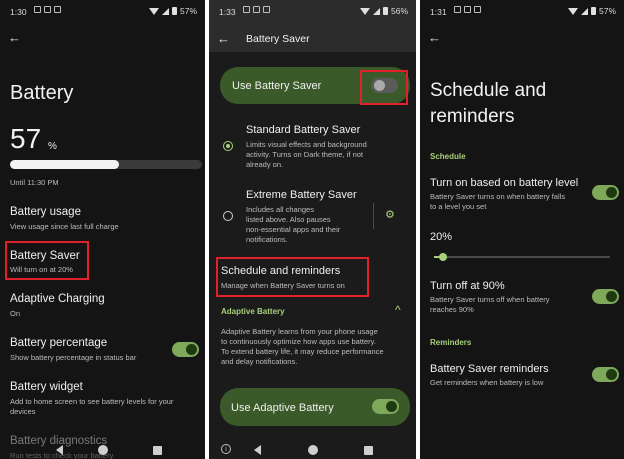 The image size is (624, 459). What do you see at coordinates (472, 116) in the screenshot?
I see `page-title-line-2: reminders` at bounding box center [472, 116].